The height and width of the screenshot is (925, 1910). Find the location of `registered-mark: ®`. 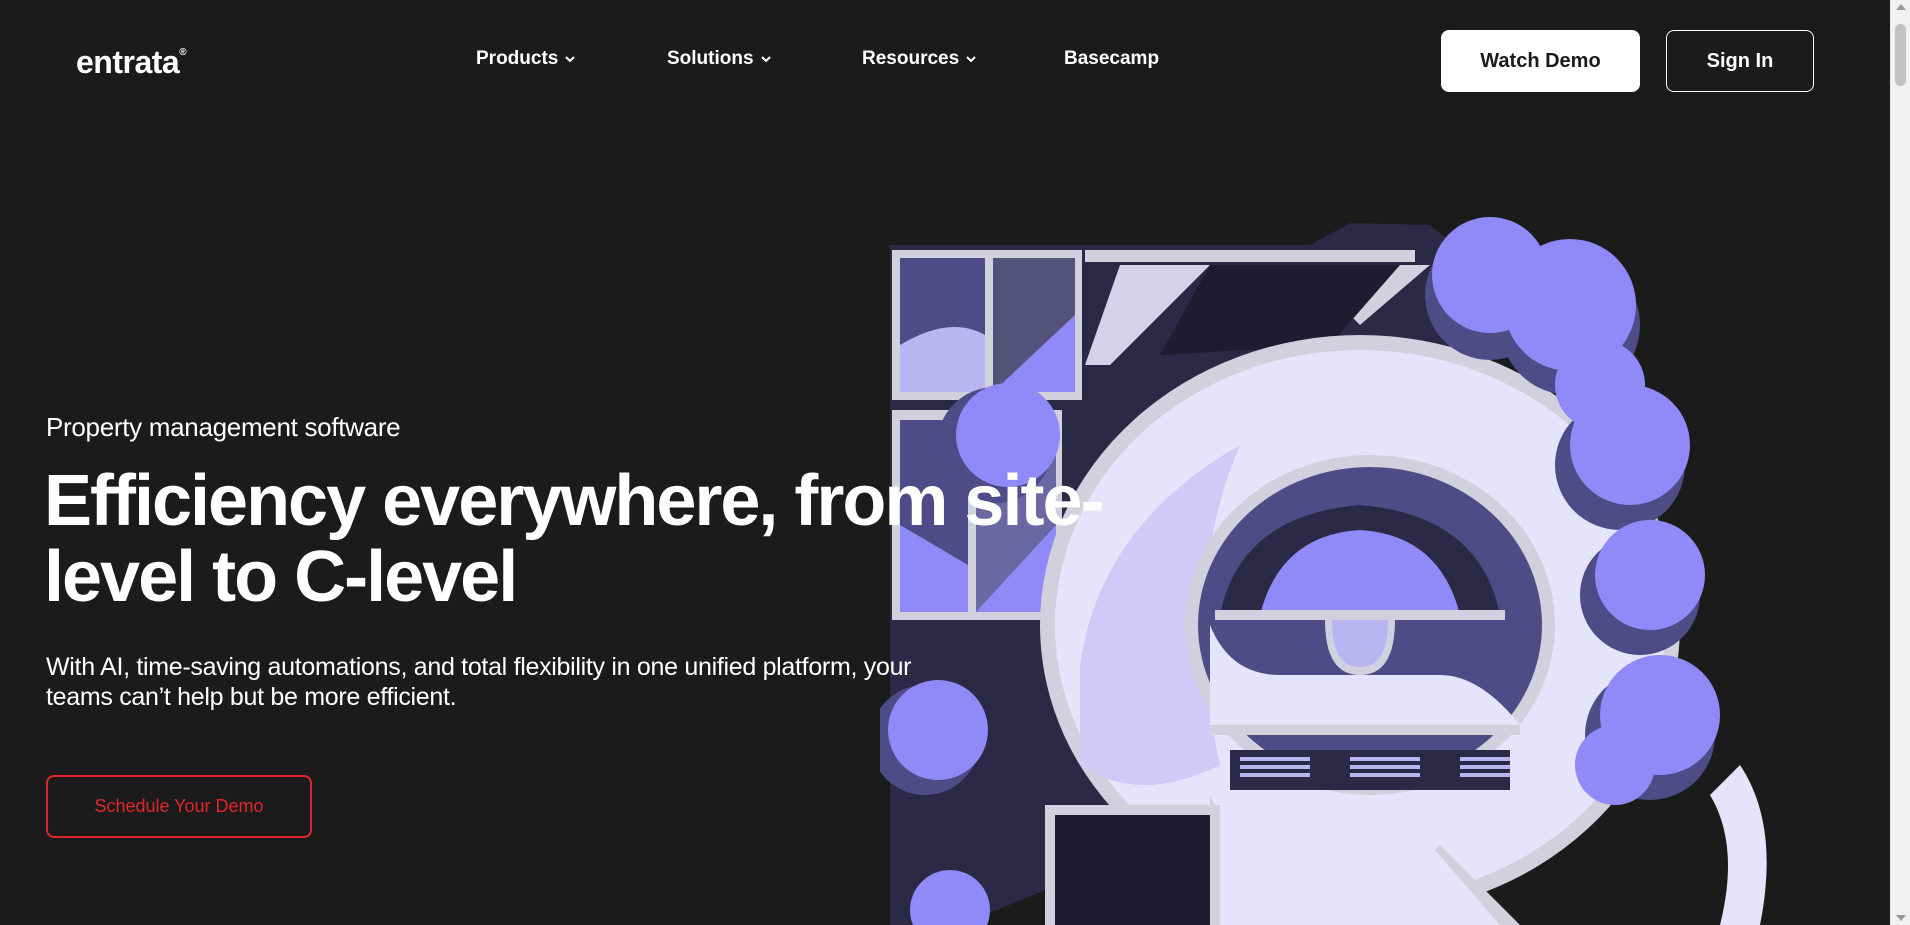

registered-mark: ® is located at coordinates (183, 53).